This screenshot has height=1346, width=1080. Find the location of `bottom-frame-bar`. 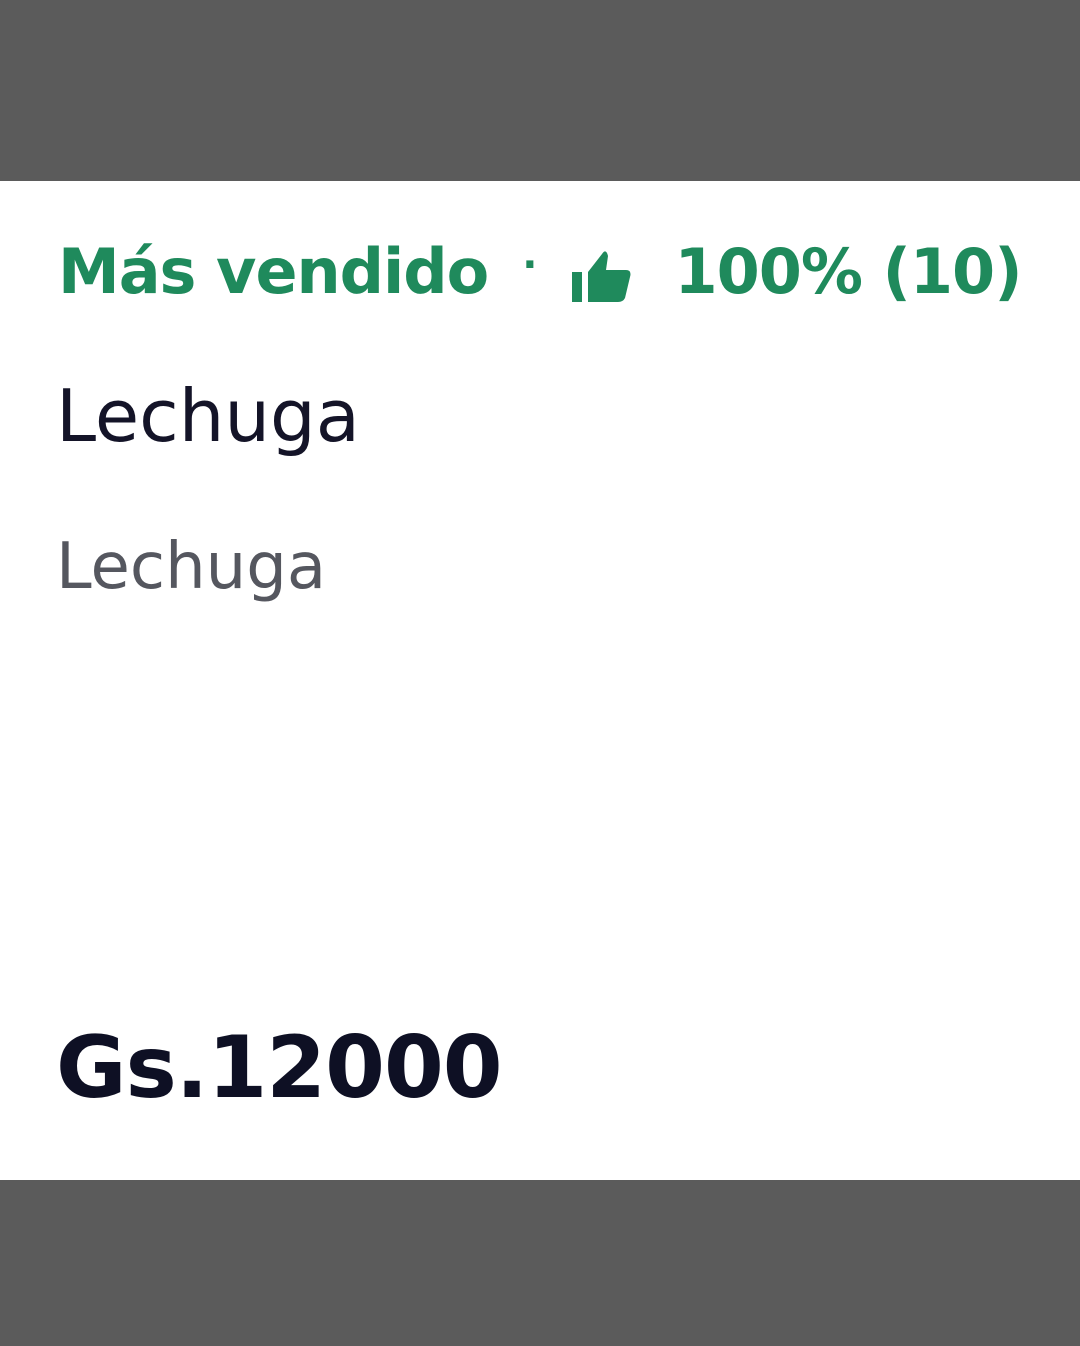

bottom-frame-bar is located at coordinates (540, 1263).